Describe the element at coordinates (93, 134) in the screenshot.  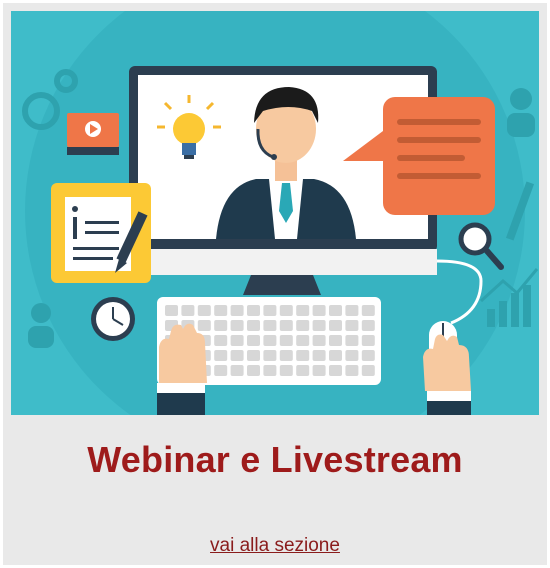
I see `video-player-icon` at that location.